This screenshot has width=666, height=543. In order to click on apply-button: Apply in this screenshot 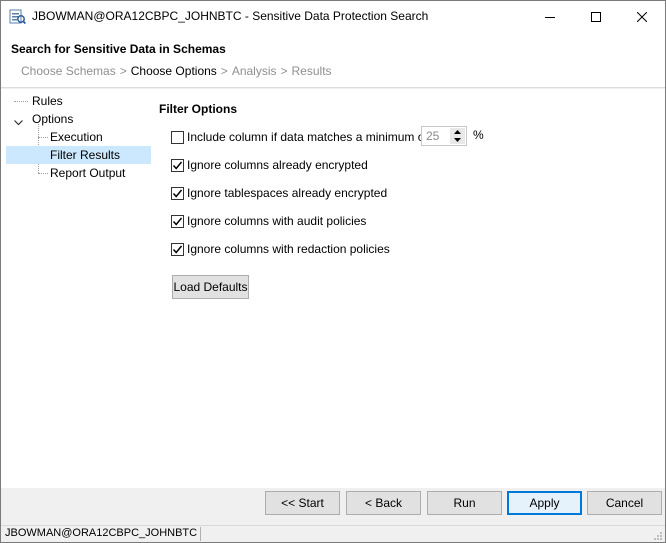, I will do `click(544, 503)`.